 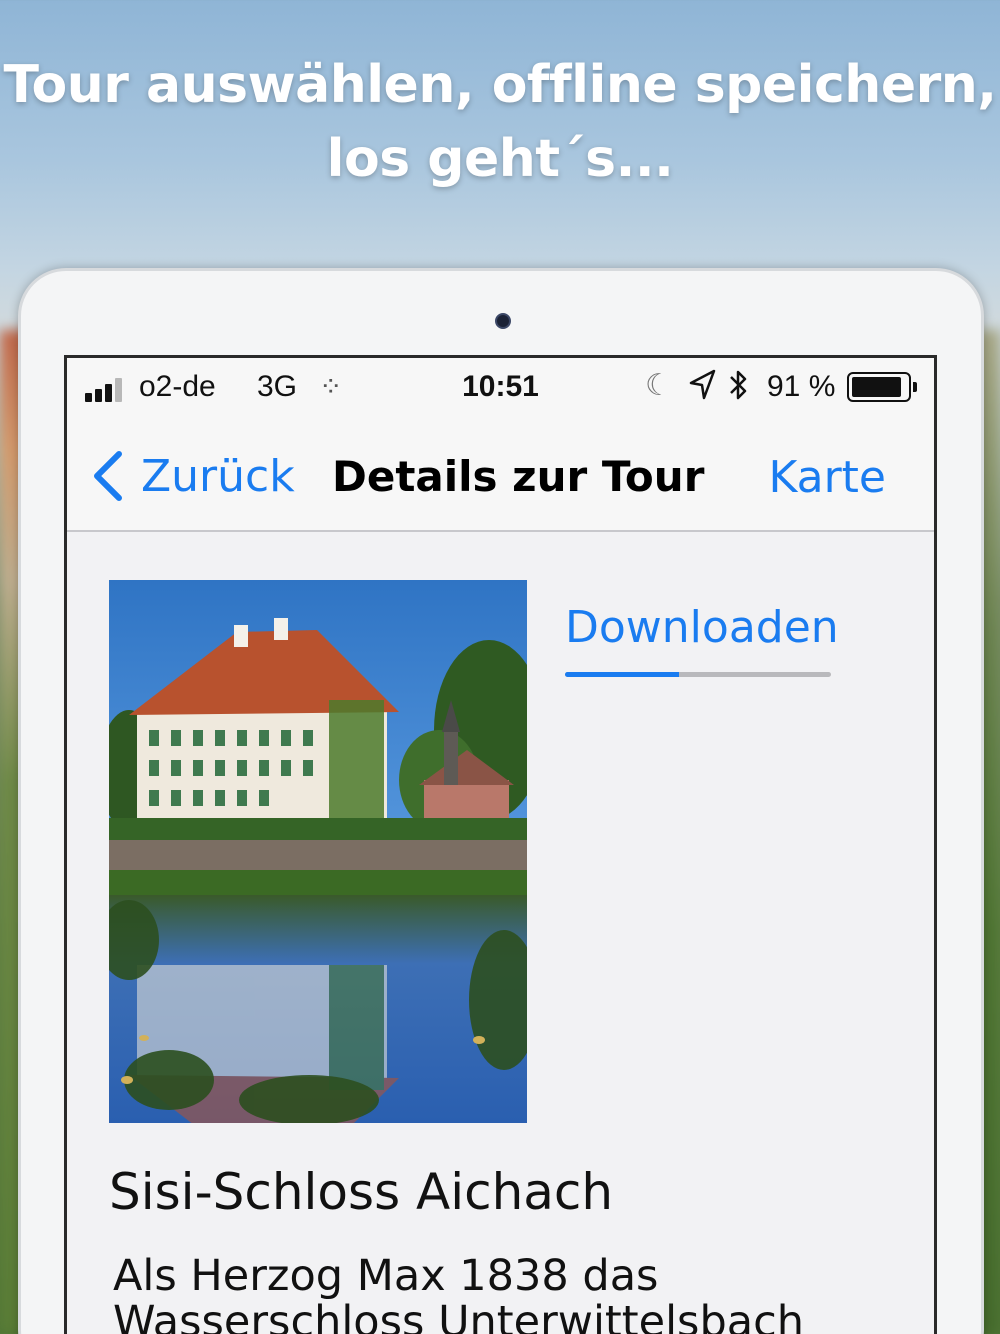 What do you see at coordinates (698, 674) in the screenshot?
I see `download-progress-bar` at bounding box center [698, 674].